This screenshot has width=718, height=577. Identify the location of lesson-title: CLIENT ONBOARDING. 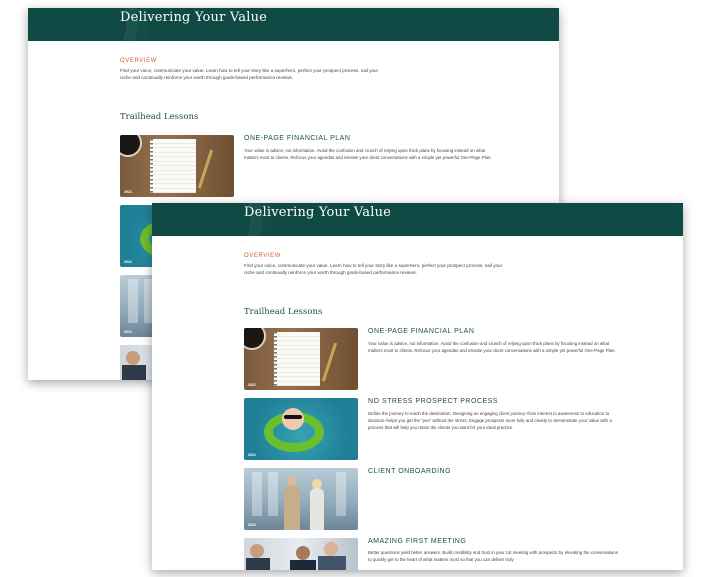
(409, 471).